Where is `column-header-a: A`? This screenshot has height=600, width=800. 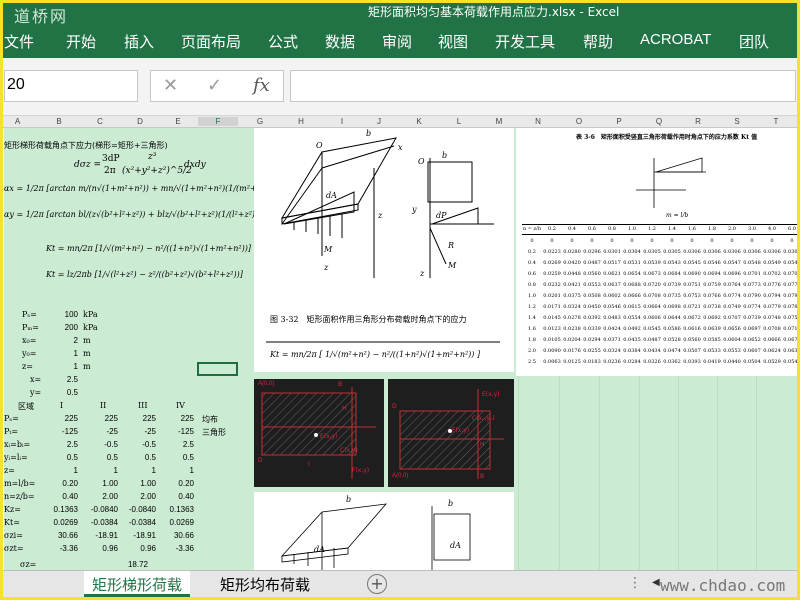
column-header-a: A is located at coordinates (17, 121).